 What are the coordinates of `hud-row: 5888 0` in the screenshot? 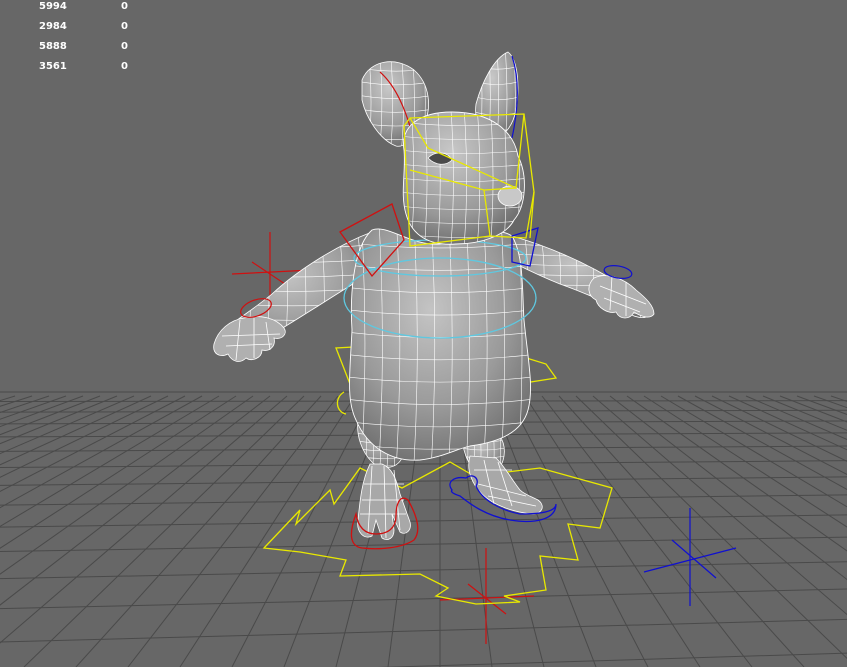 It's located at (70, 50).